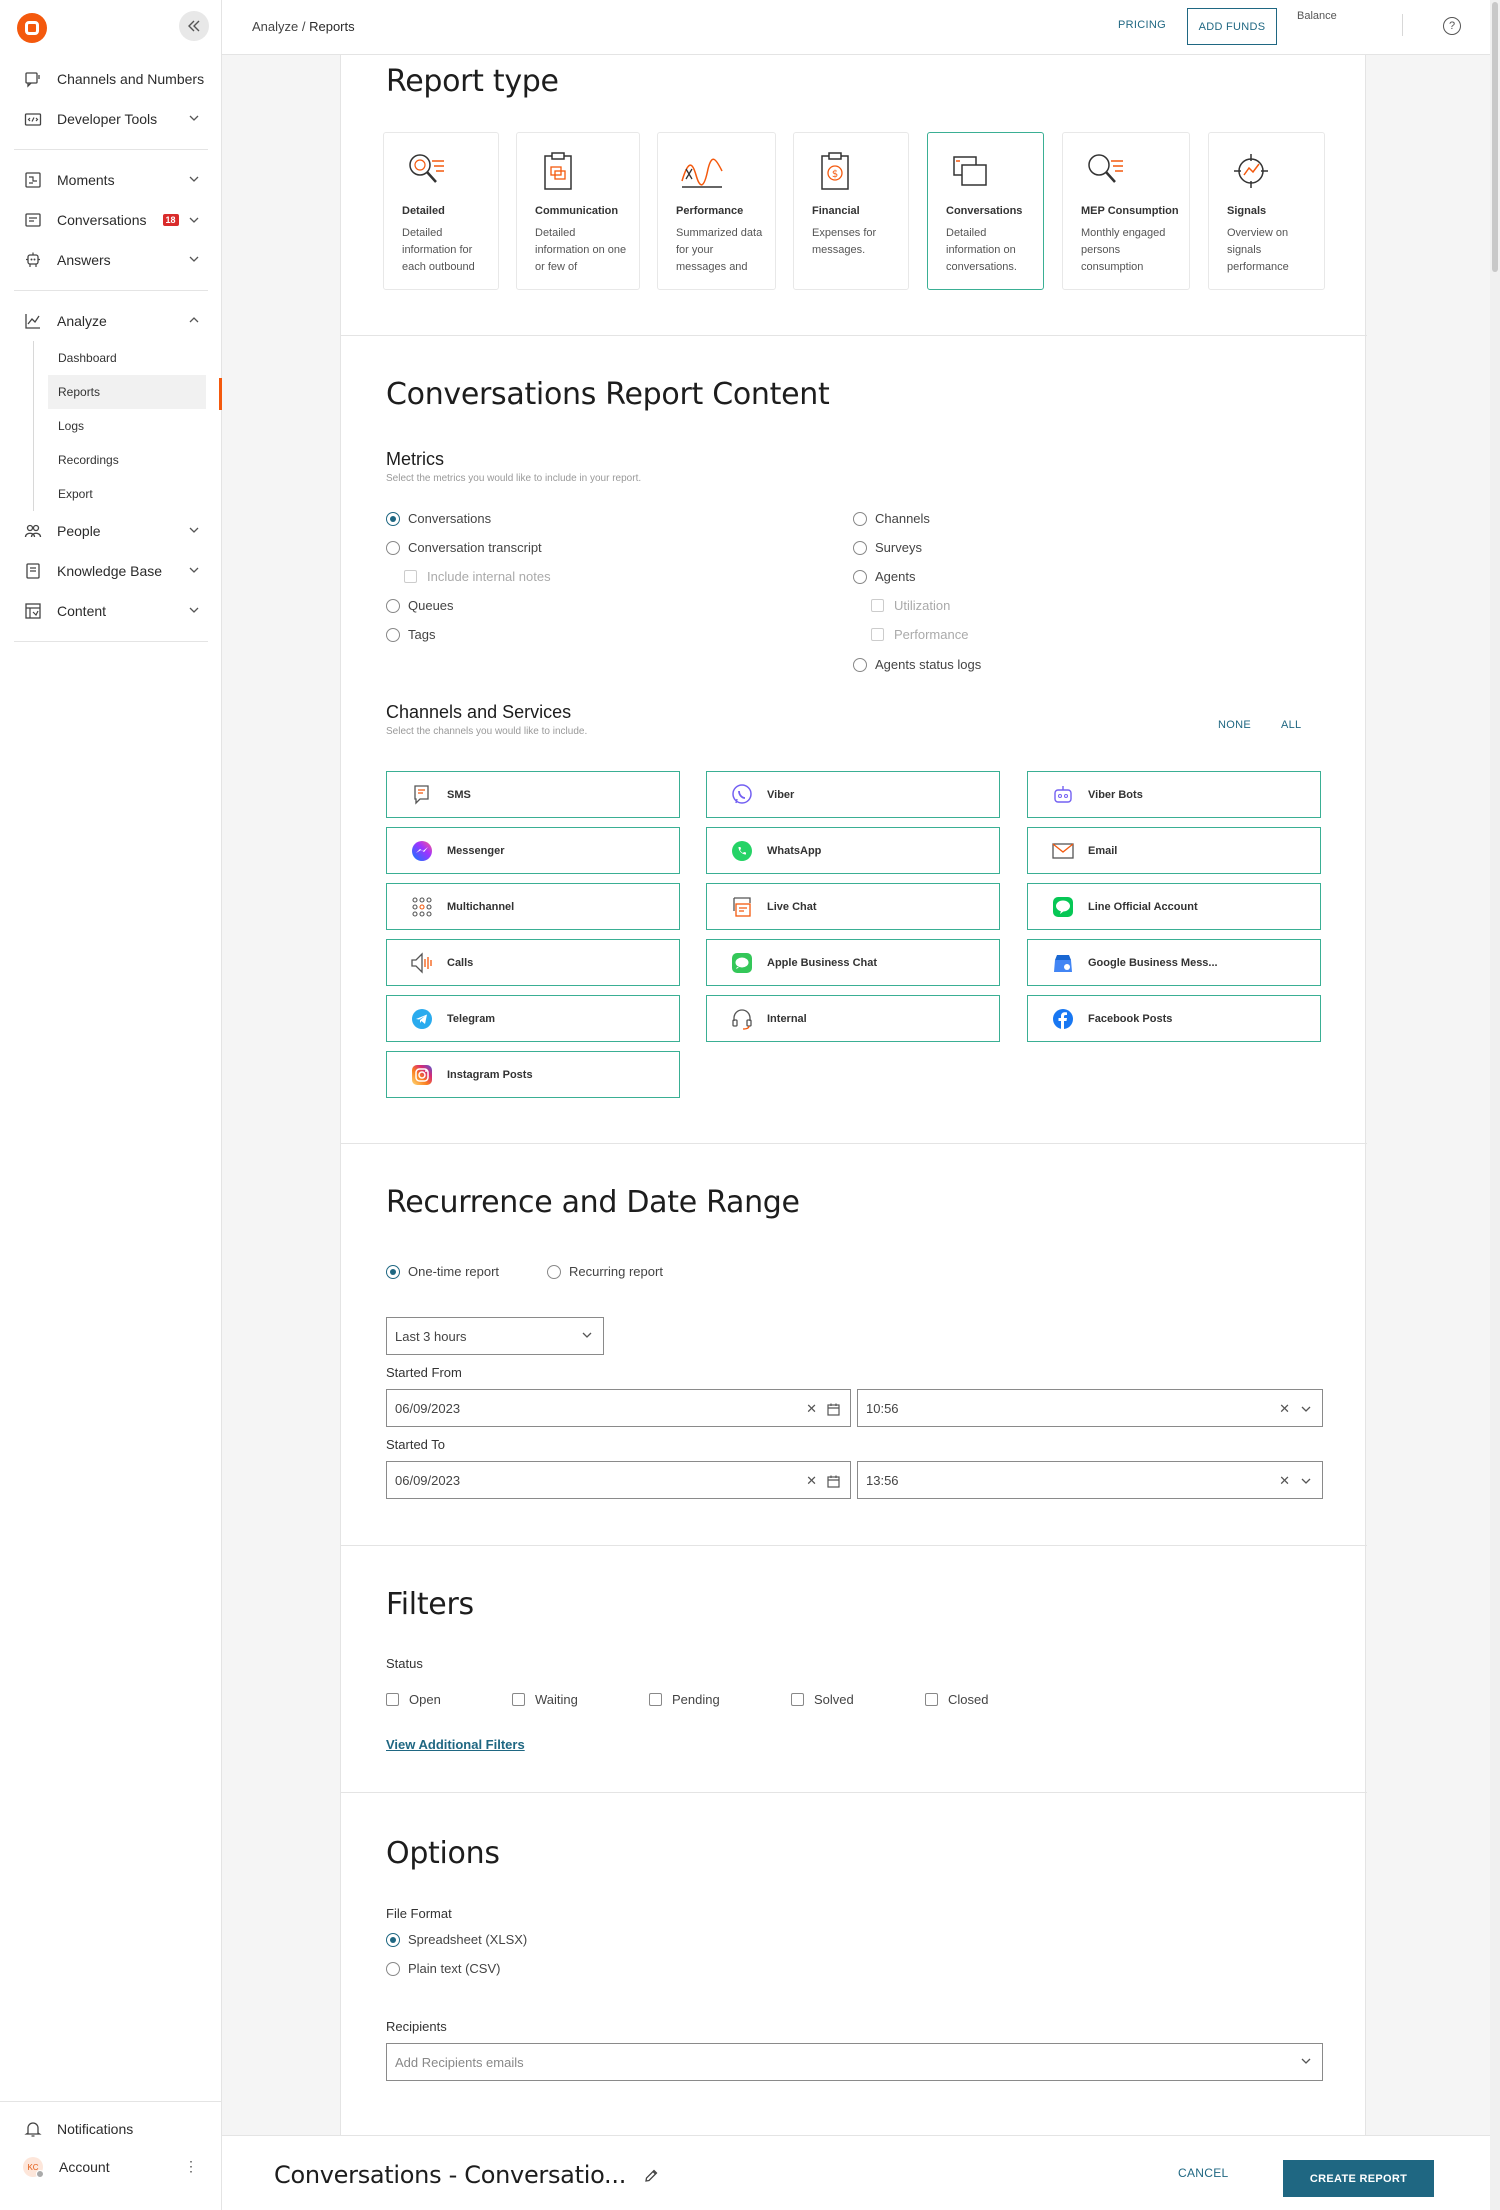 Image resolution: width=1500 pixels, height=2210 pixels. I want to click on metric-tags: Tags, so click(410, 634).